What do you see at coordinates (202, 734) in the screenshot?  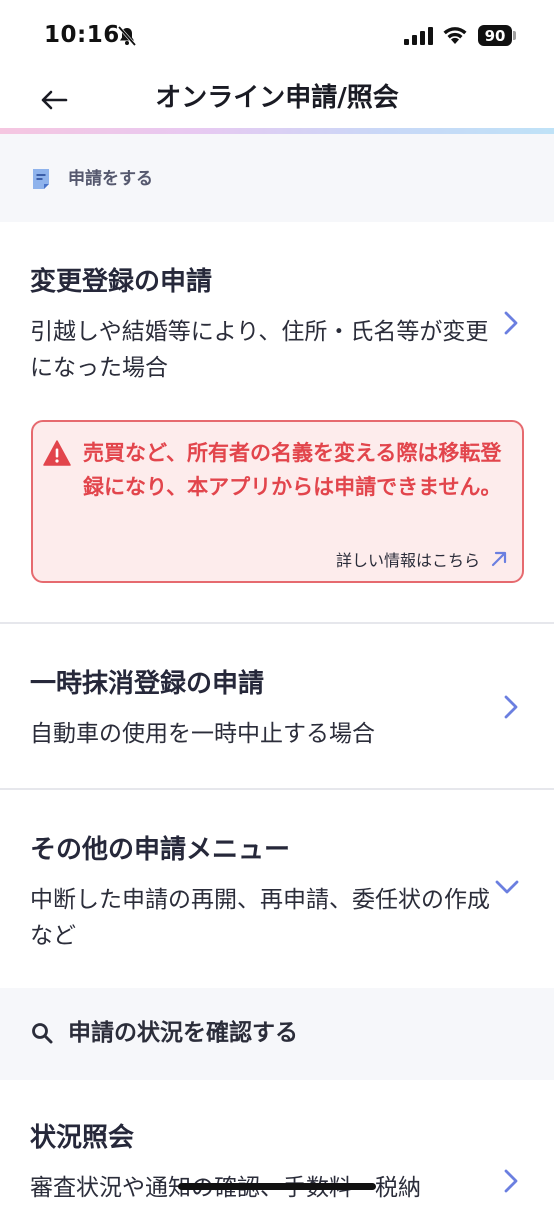 I see `temporary-deregistration-description: 自動車の使用を一時中止する場合` at bounding box center [202, 734].